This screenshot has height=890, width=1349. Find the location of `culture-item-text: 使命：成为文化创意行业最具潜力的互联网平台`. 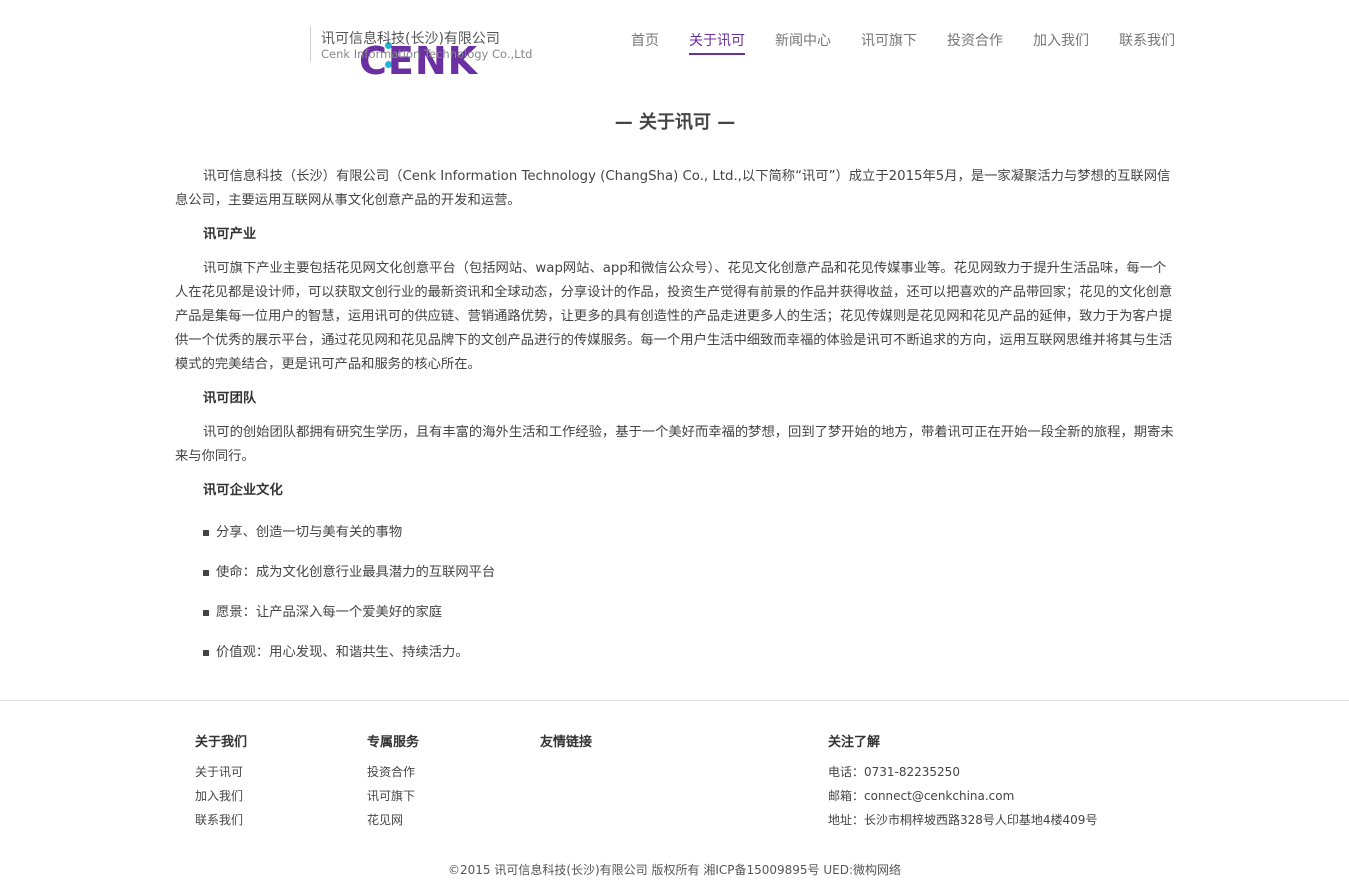

culture-item-text: 使命：成为文化创意行业最具潜力的互联网平台 is located at coordinates (356, 572).